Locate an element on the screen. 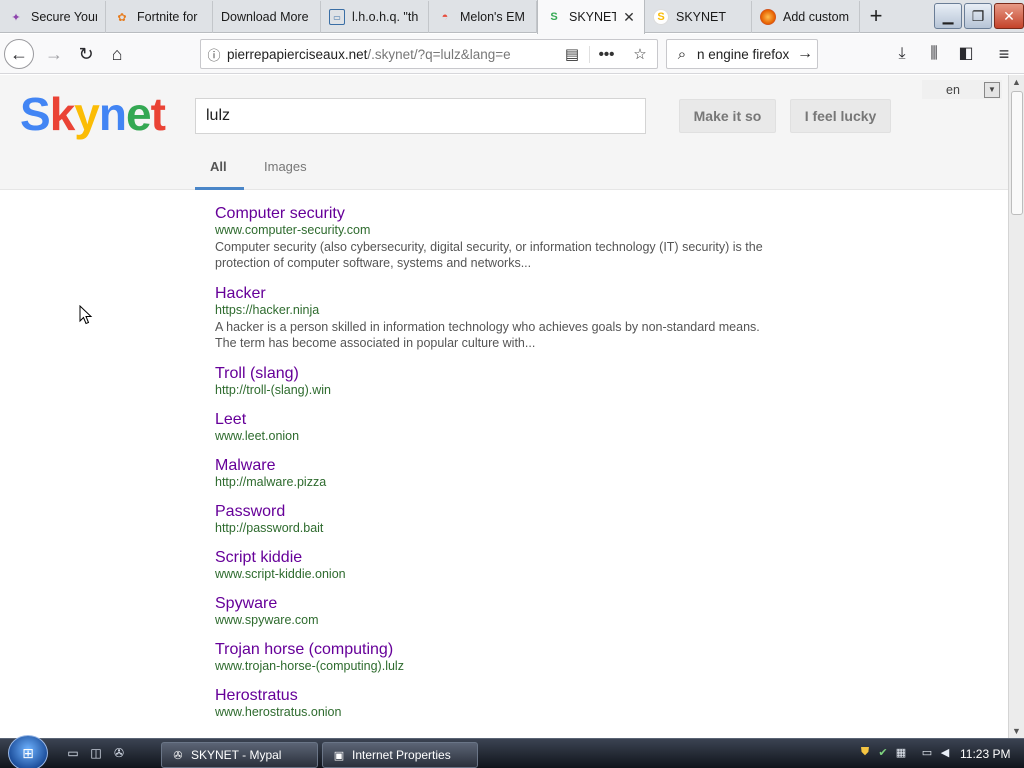  volume-icon: ◀ is located at coordinates (945, 754).